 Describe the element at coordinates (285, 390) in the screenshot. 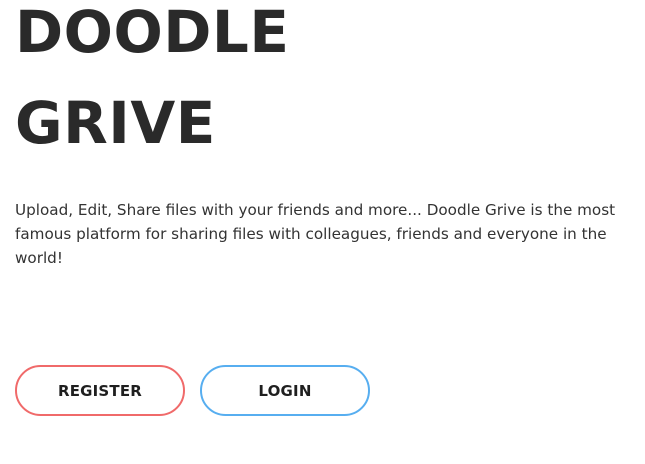

I see `login-button: LOGIN` at that location.